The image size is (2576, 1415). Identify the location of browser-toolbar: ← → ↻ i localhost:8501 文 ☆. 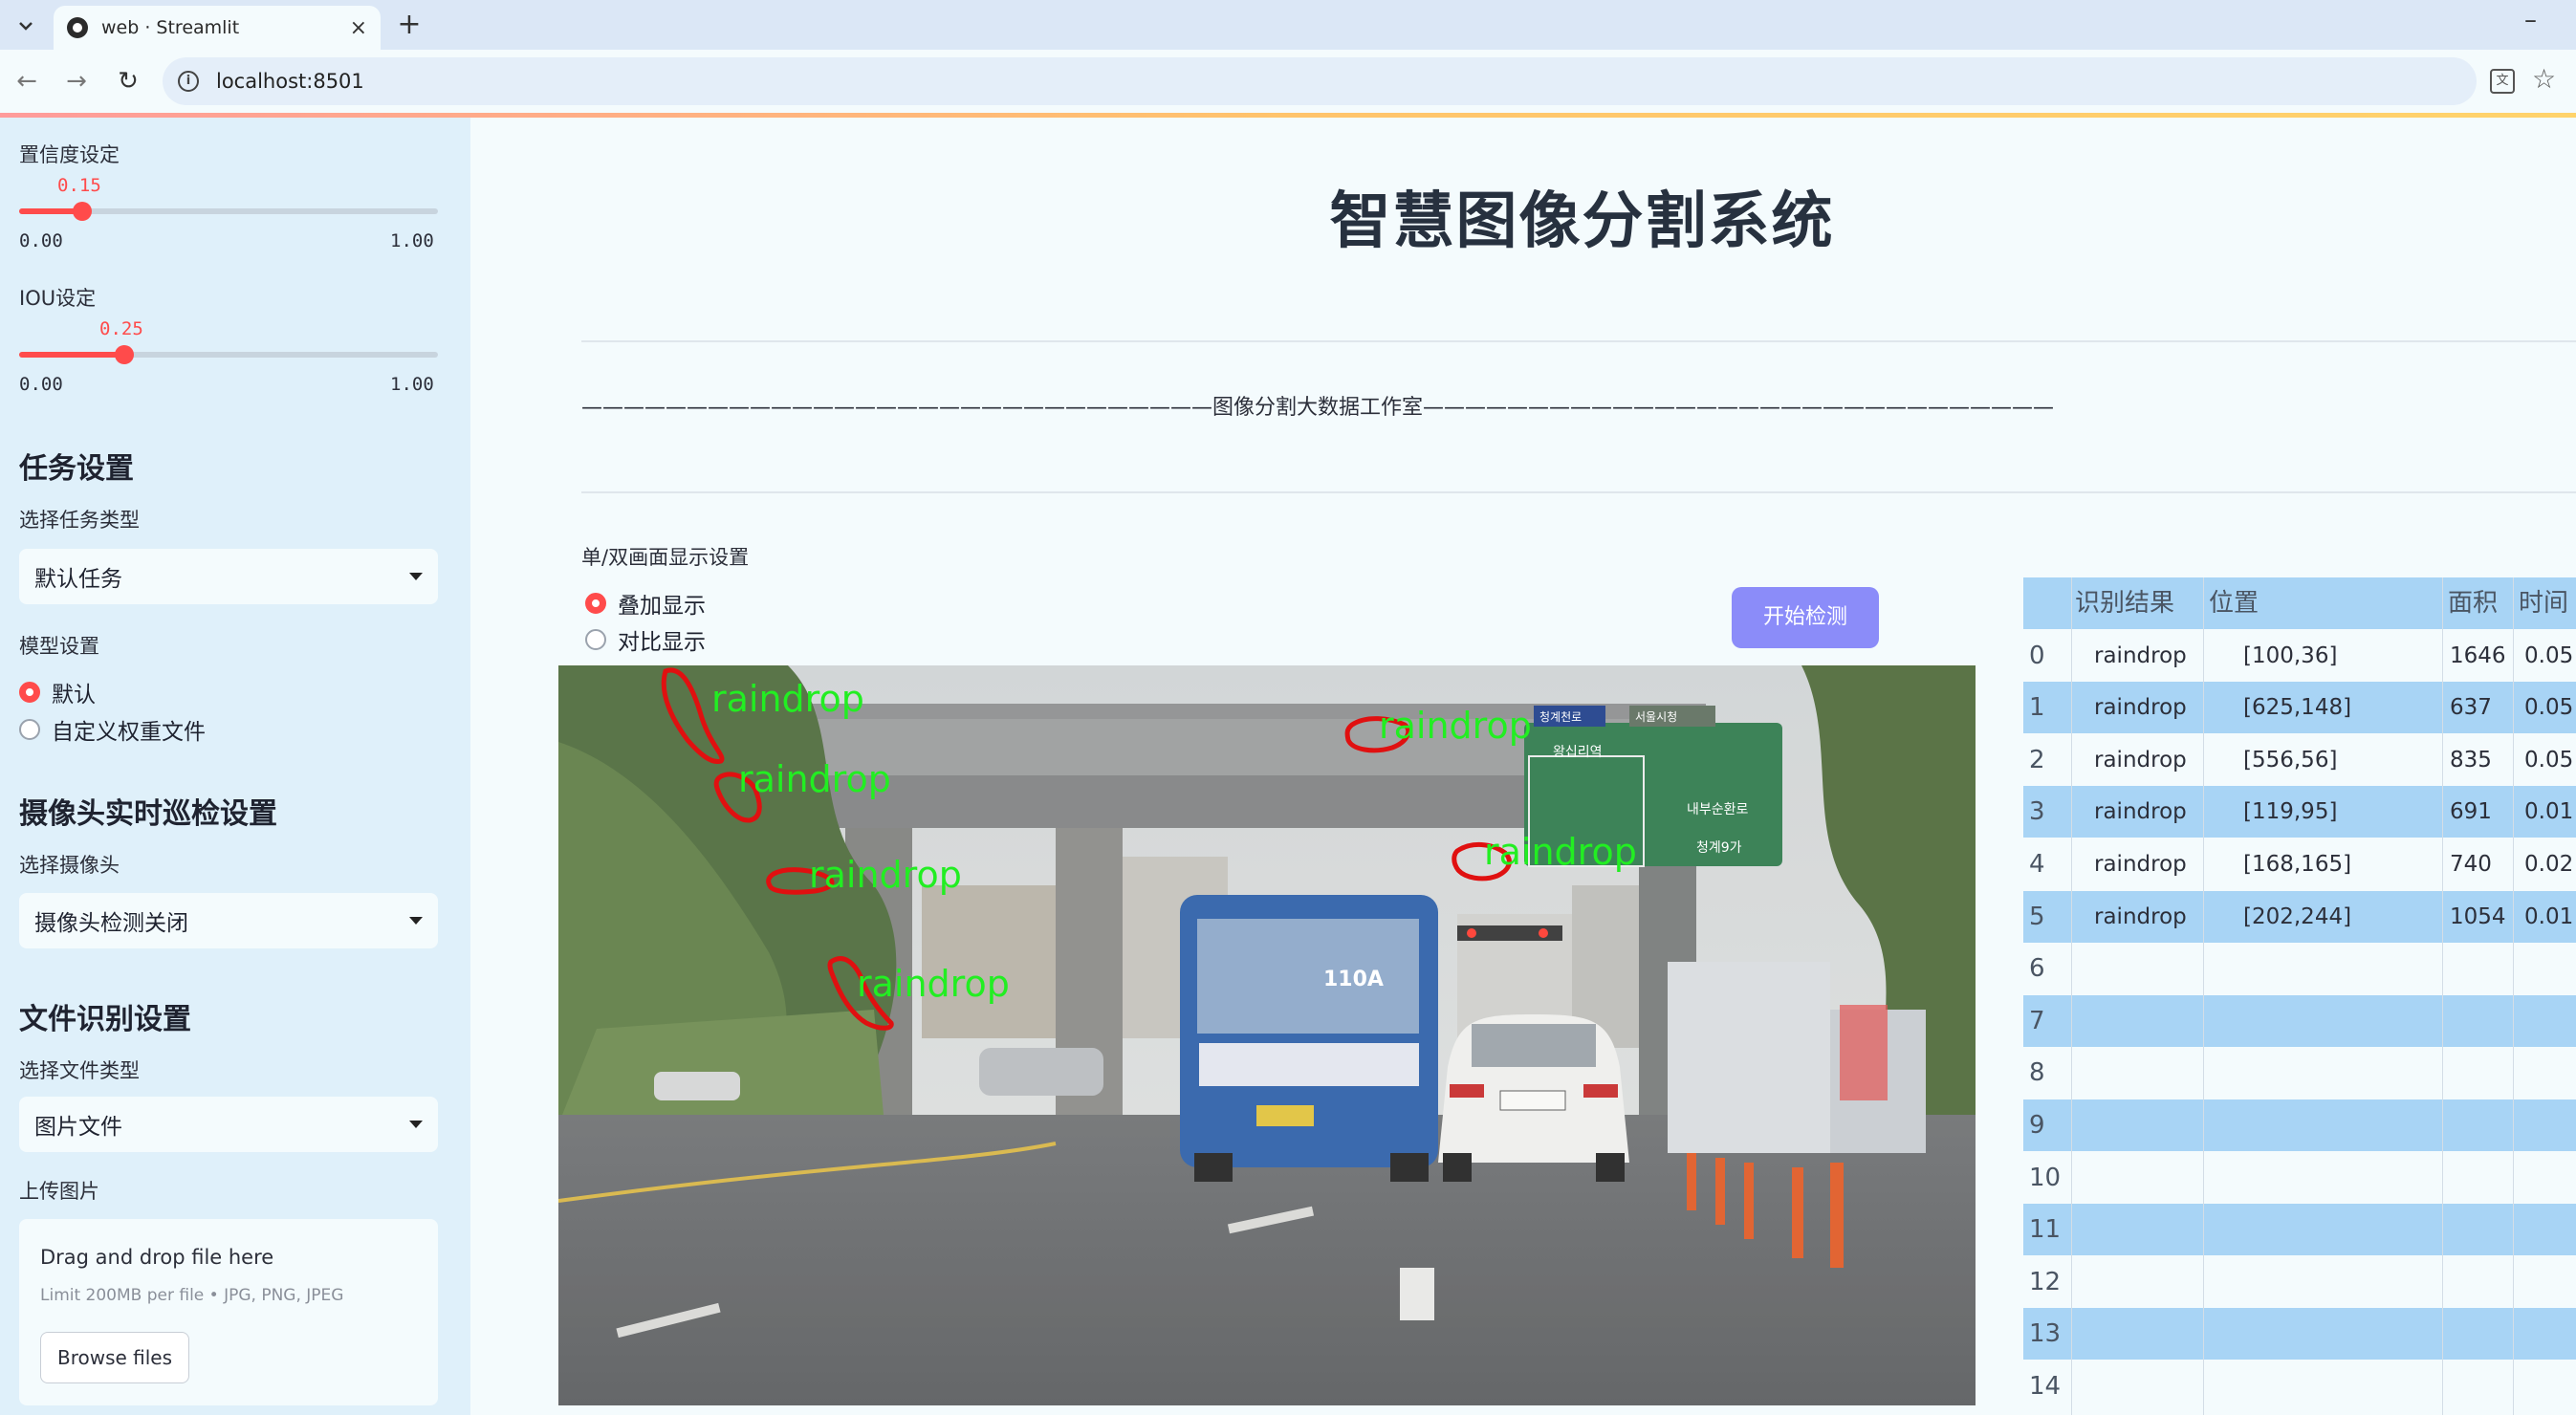
(1288, 81).